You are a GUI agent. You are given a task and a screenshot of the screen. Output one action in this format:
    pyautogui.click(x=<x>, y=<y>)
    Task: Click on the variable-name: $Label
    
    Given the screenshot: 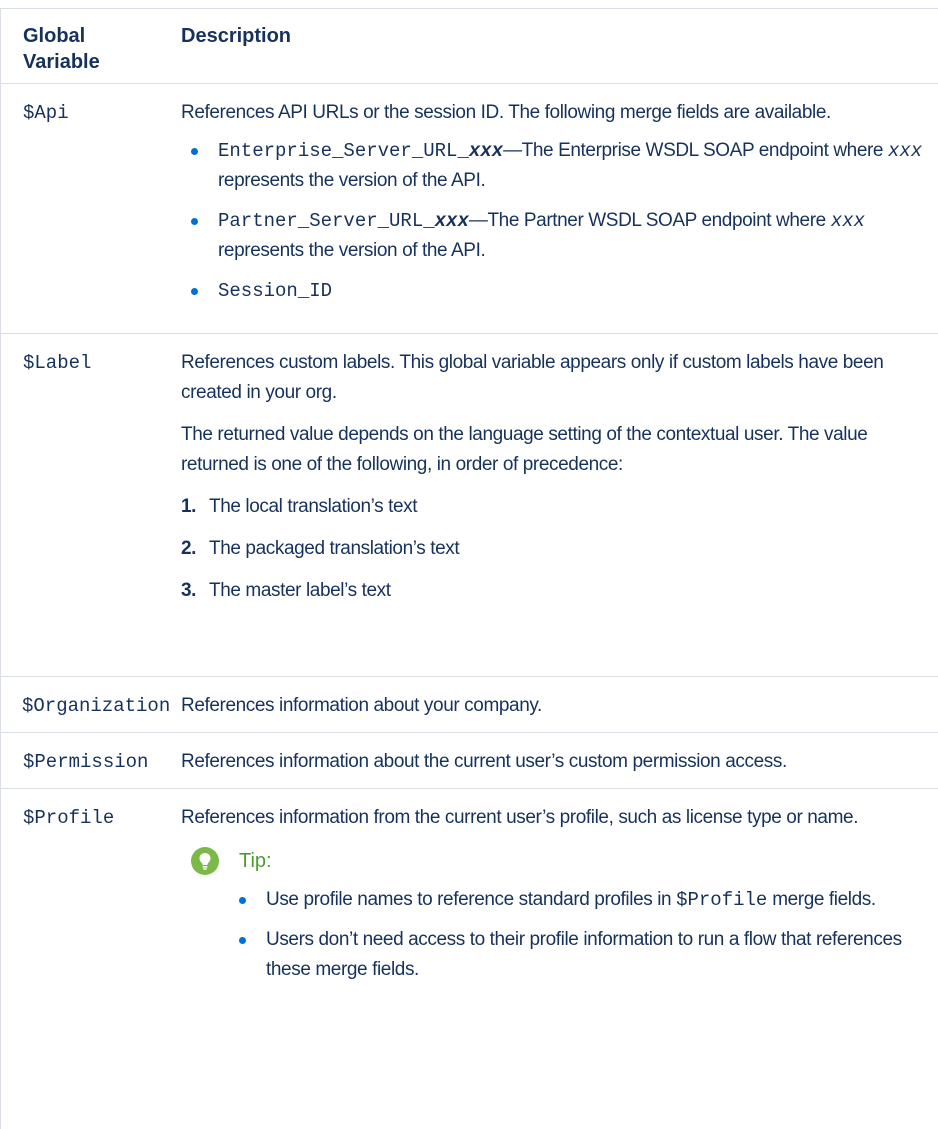 What is the action you would take?
    pyautogui.click(x=57, y=363)
    